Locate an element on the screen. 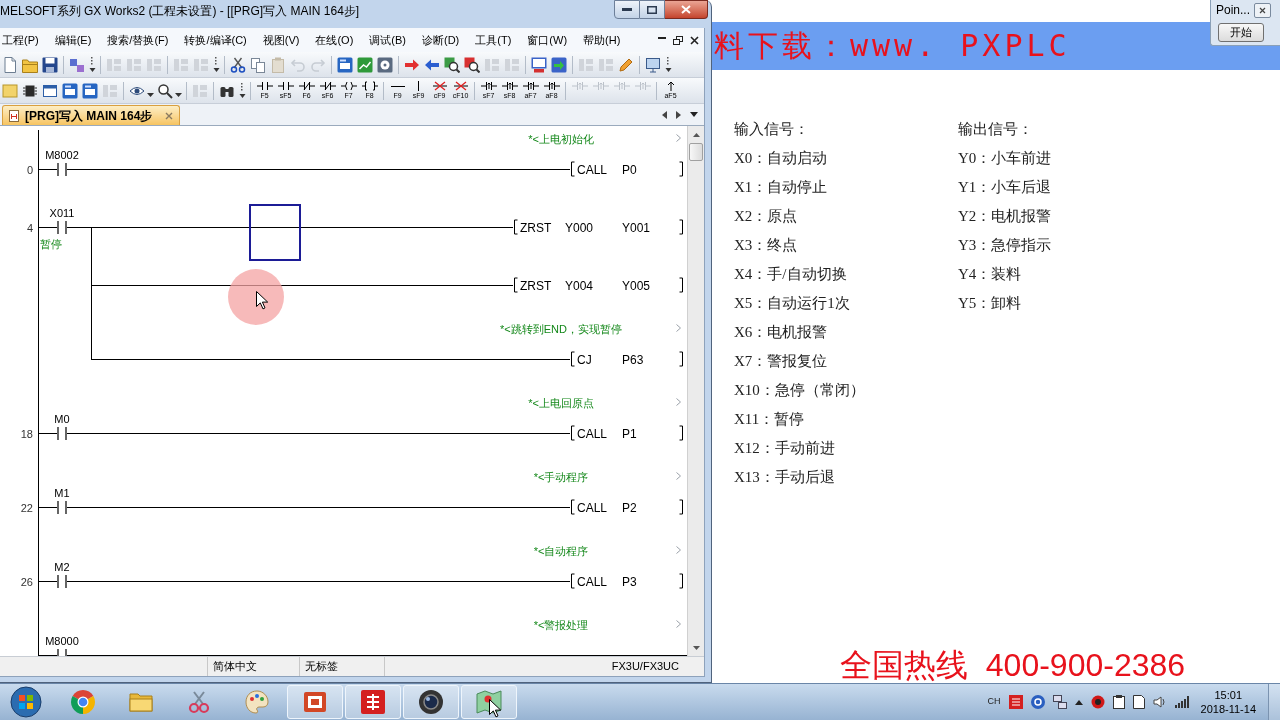  arrow-up-icon is located at coordinates (670, 86).